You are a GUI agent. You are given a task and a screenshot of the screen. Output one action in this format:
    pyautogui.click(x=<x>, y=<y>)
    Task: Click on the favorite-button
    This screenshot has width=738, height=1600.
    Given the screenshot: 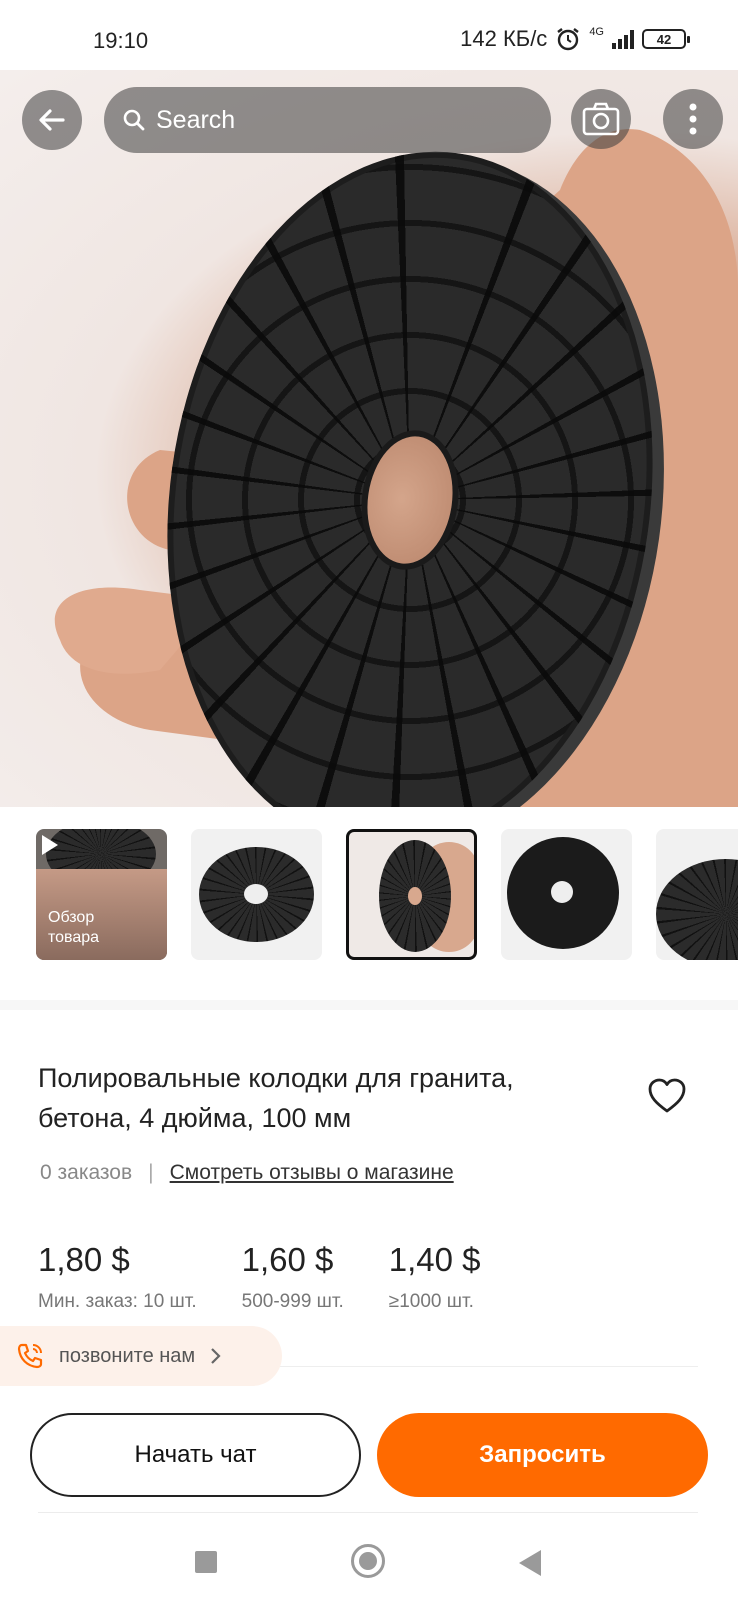 What is the action you would take?
    pyautogui.click(x=667, y=1096)
    